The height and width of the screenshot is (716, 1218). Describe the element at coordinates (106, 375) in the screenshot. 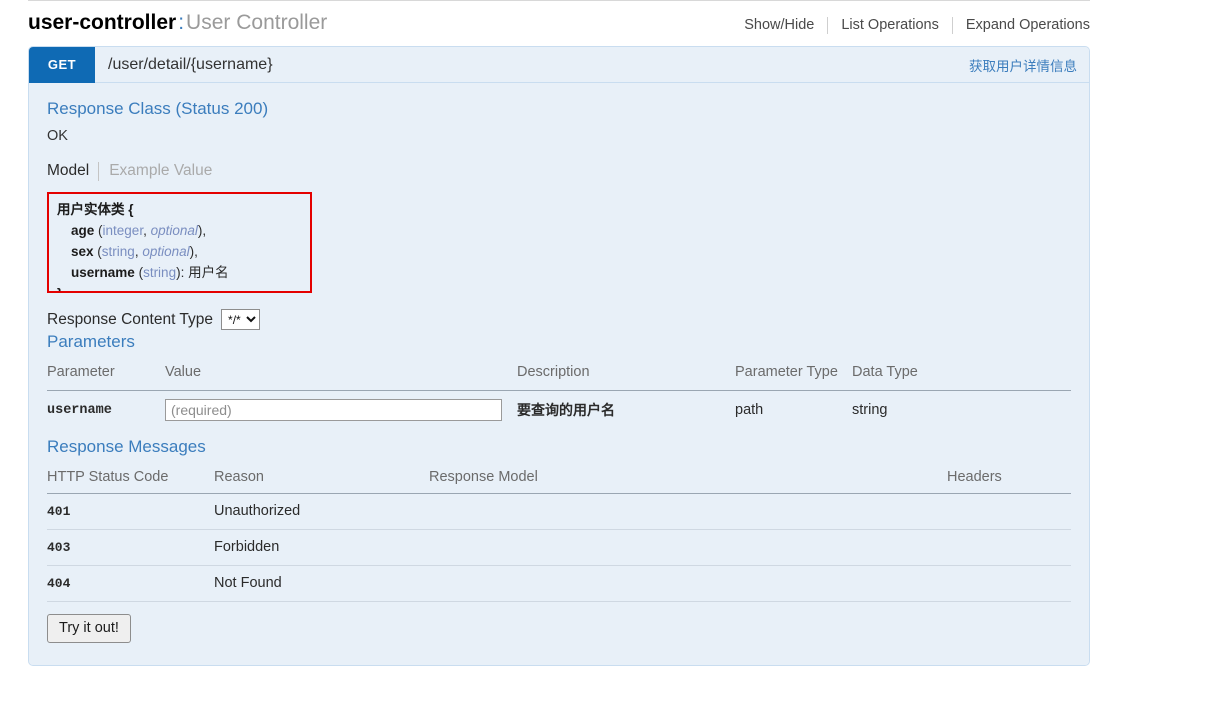

I see `col-parameter: Parameter` at that location.